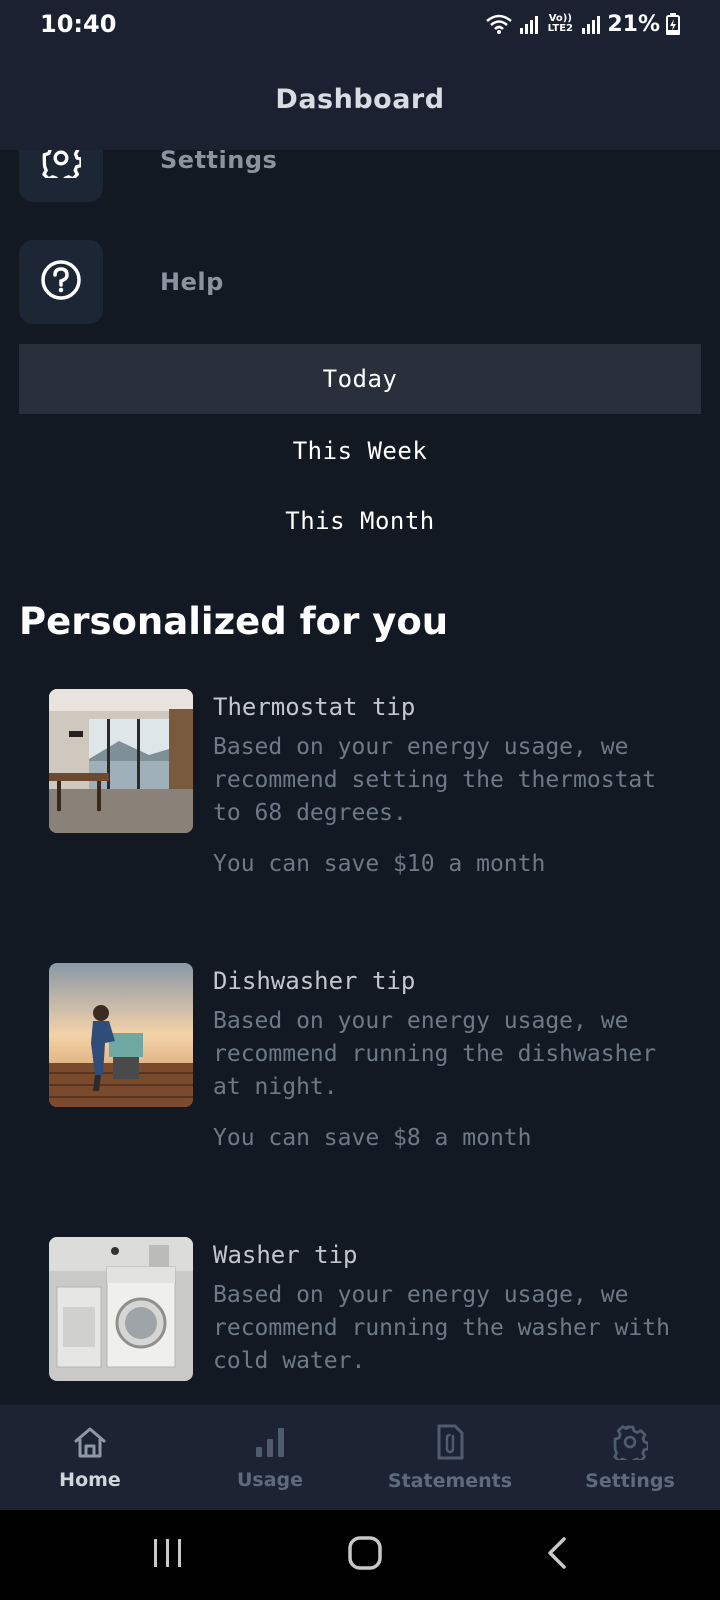 This screenshot has height=1600, width=720. Describe the element at coordinates (219, 160) in the screenshot. I see `menu-label: Settings` at that location.